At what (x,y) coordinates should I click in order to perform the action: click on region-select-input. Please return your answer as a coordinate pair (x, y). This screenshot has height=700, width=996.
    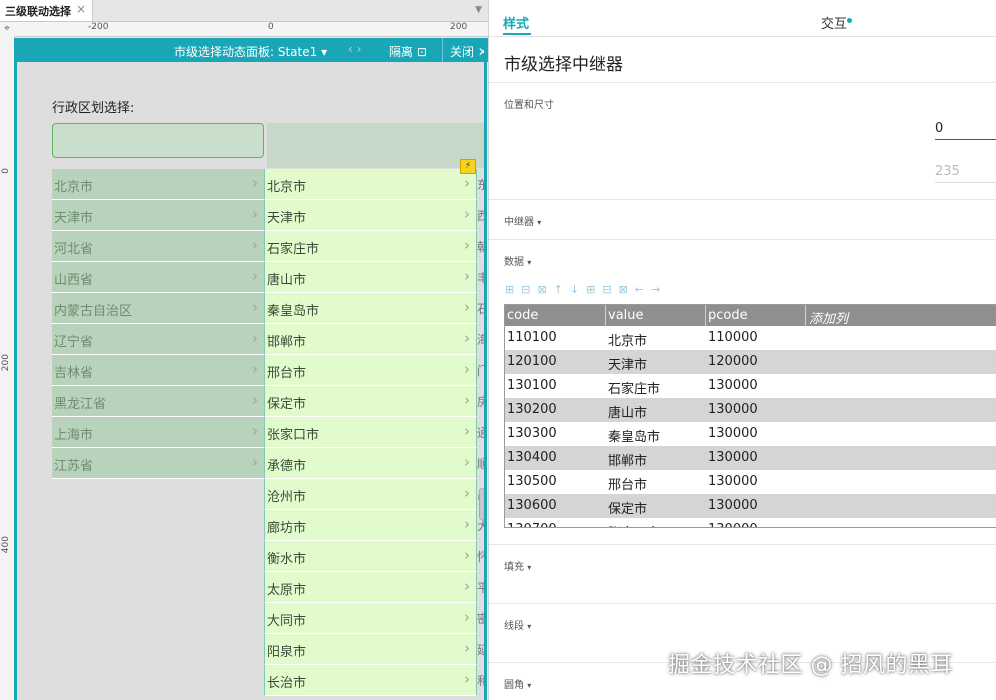
    Looking at the image, I should click on (158, 140).